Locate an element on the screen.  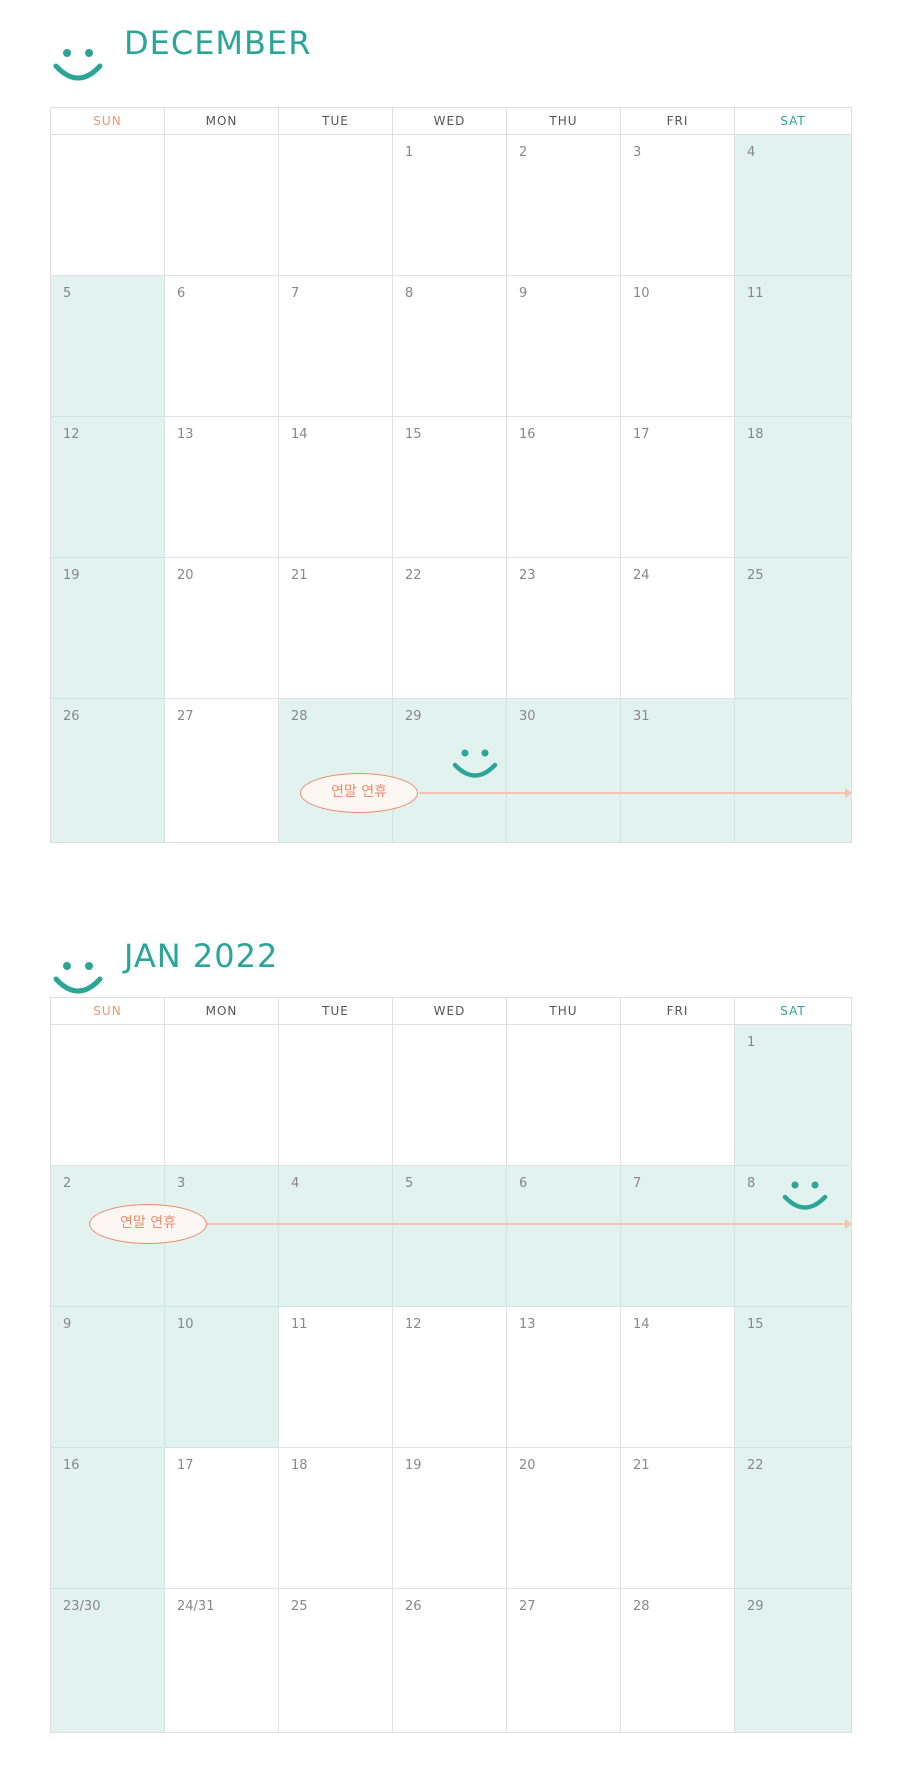
day-number: 25 is located at coordinates (299, 1606).